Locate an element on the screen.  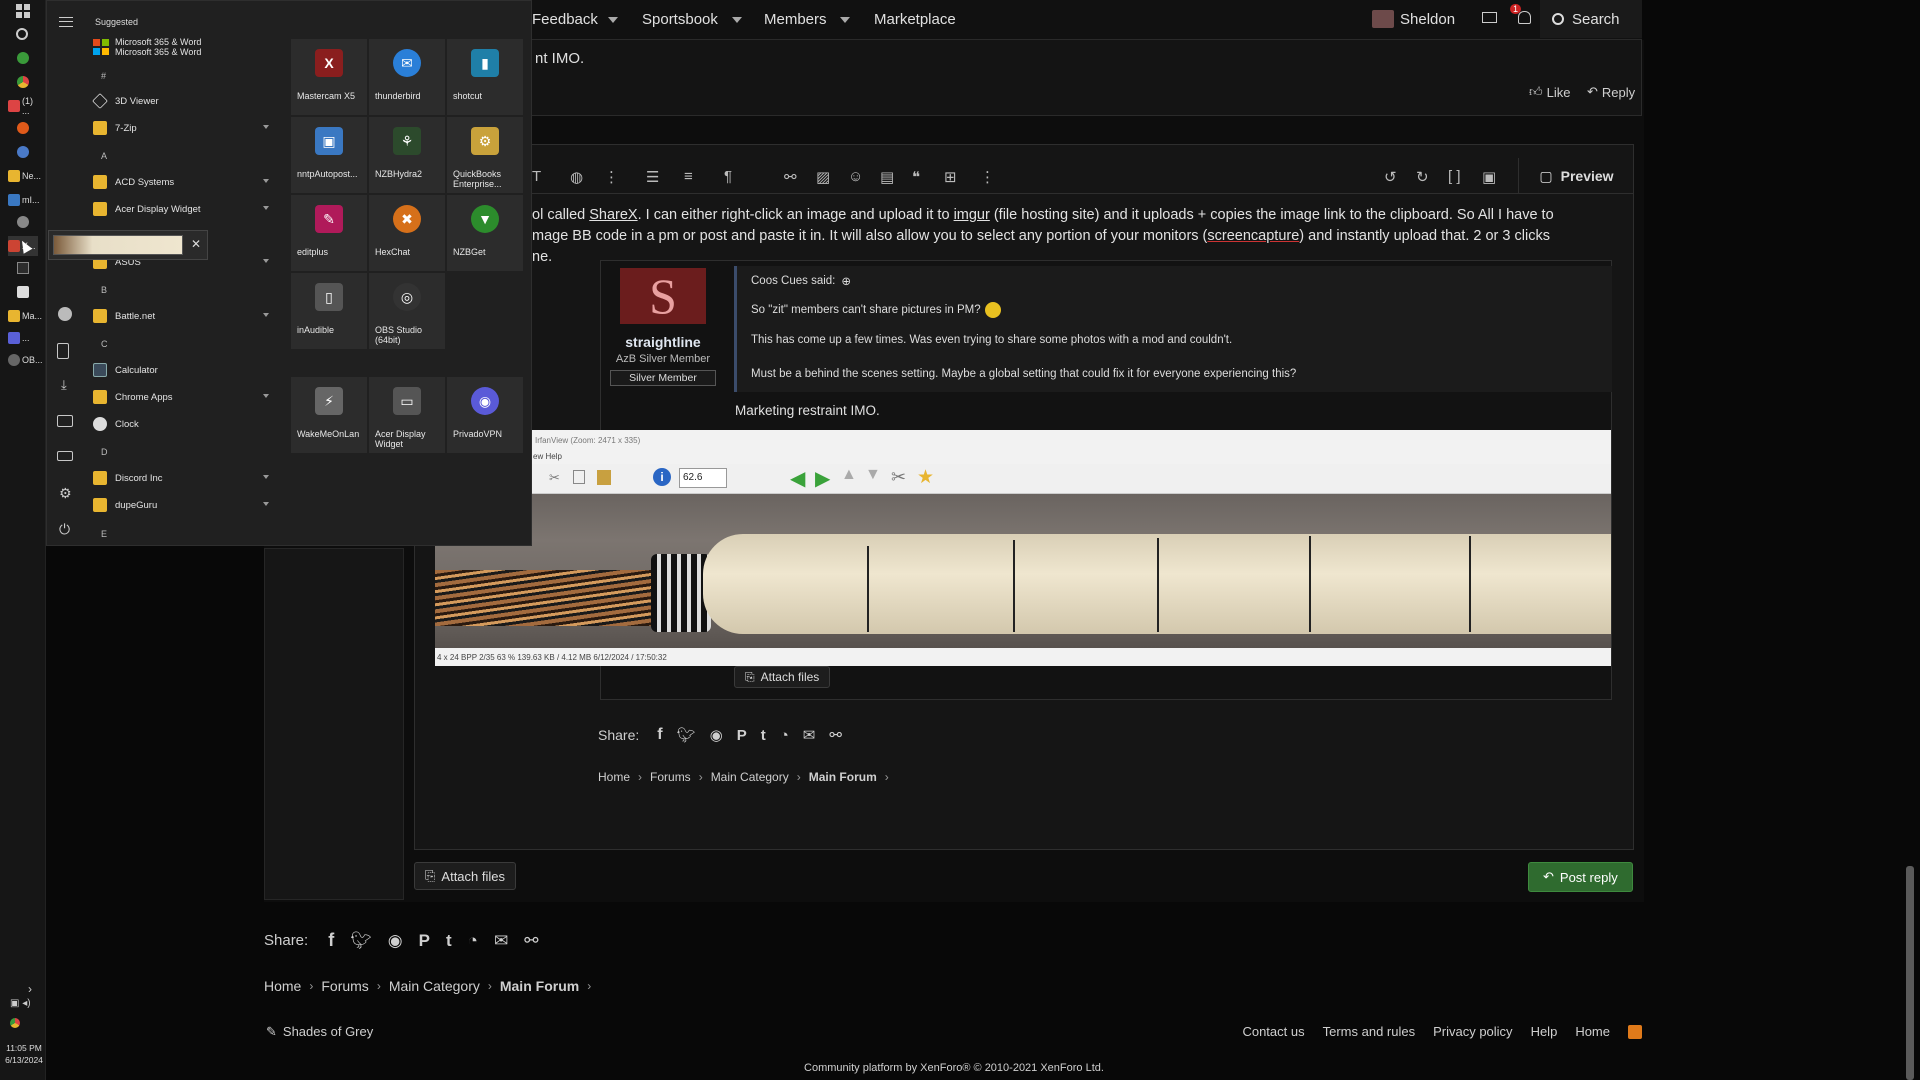
reddit-icon: ◉ is located at coordinates (395, 941).